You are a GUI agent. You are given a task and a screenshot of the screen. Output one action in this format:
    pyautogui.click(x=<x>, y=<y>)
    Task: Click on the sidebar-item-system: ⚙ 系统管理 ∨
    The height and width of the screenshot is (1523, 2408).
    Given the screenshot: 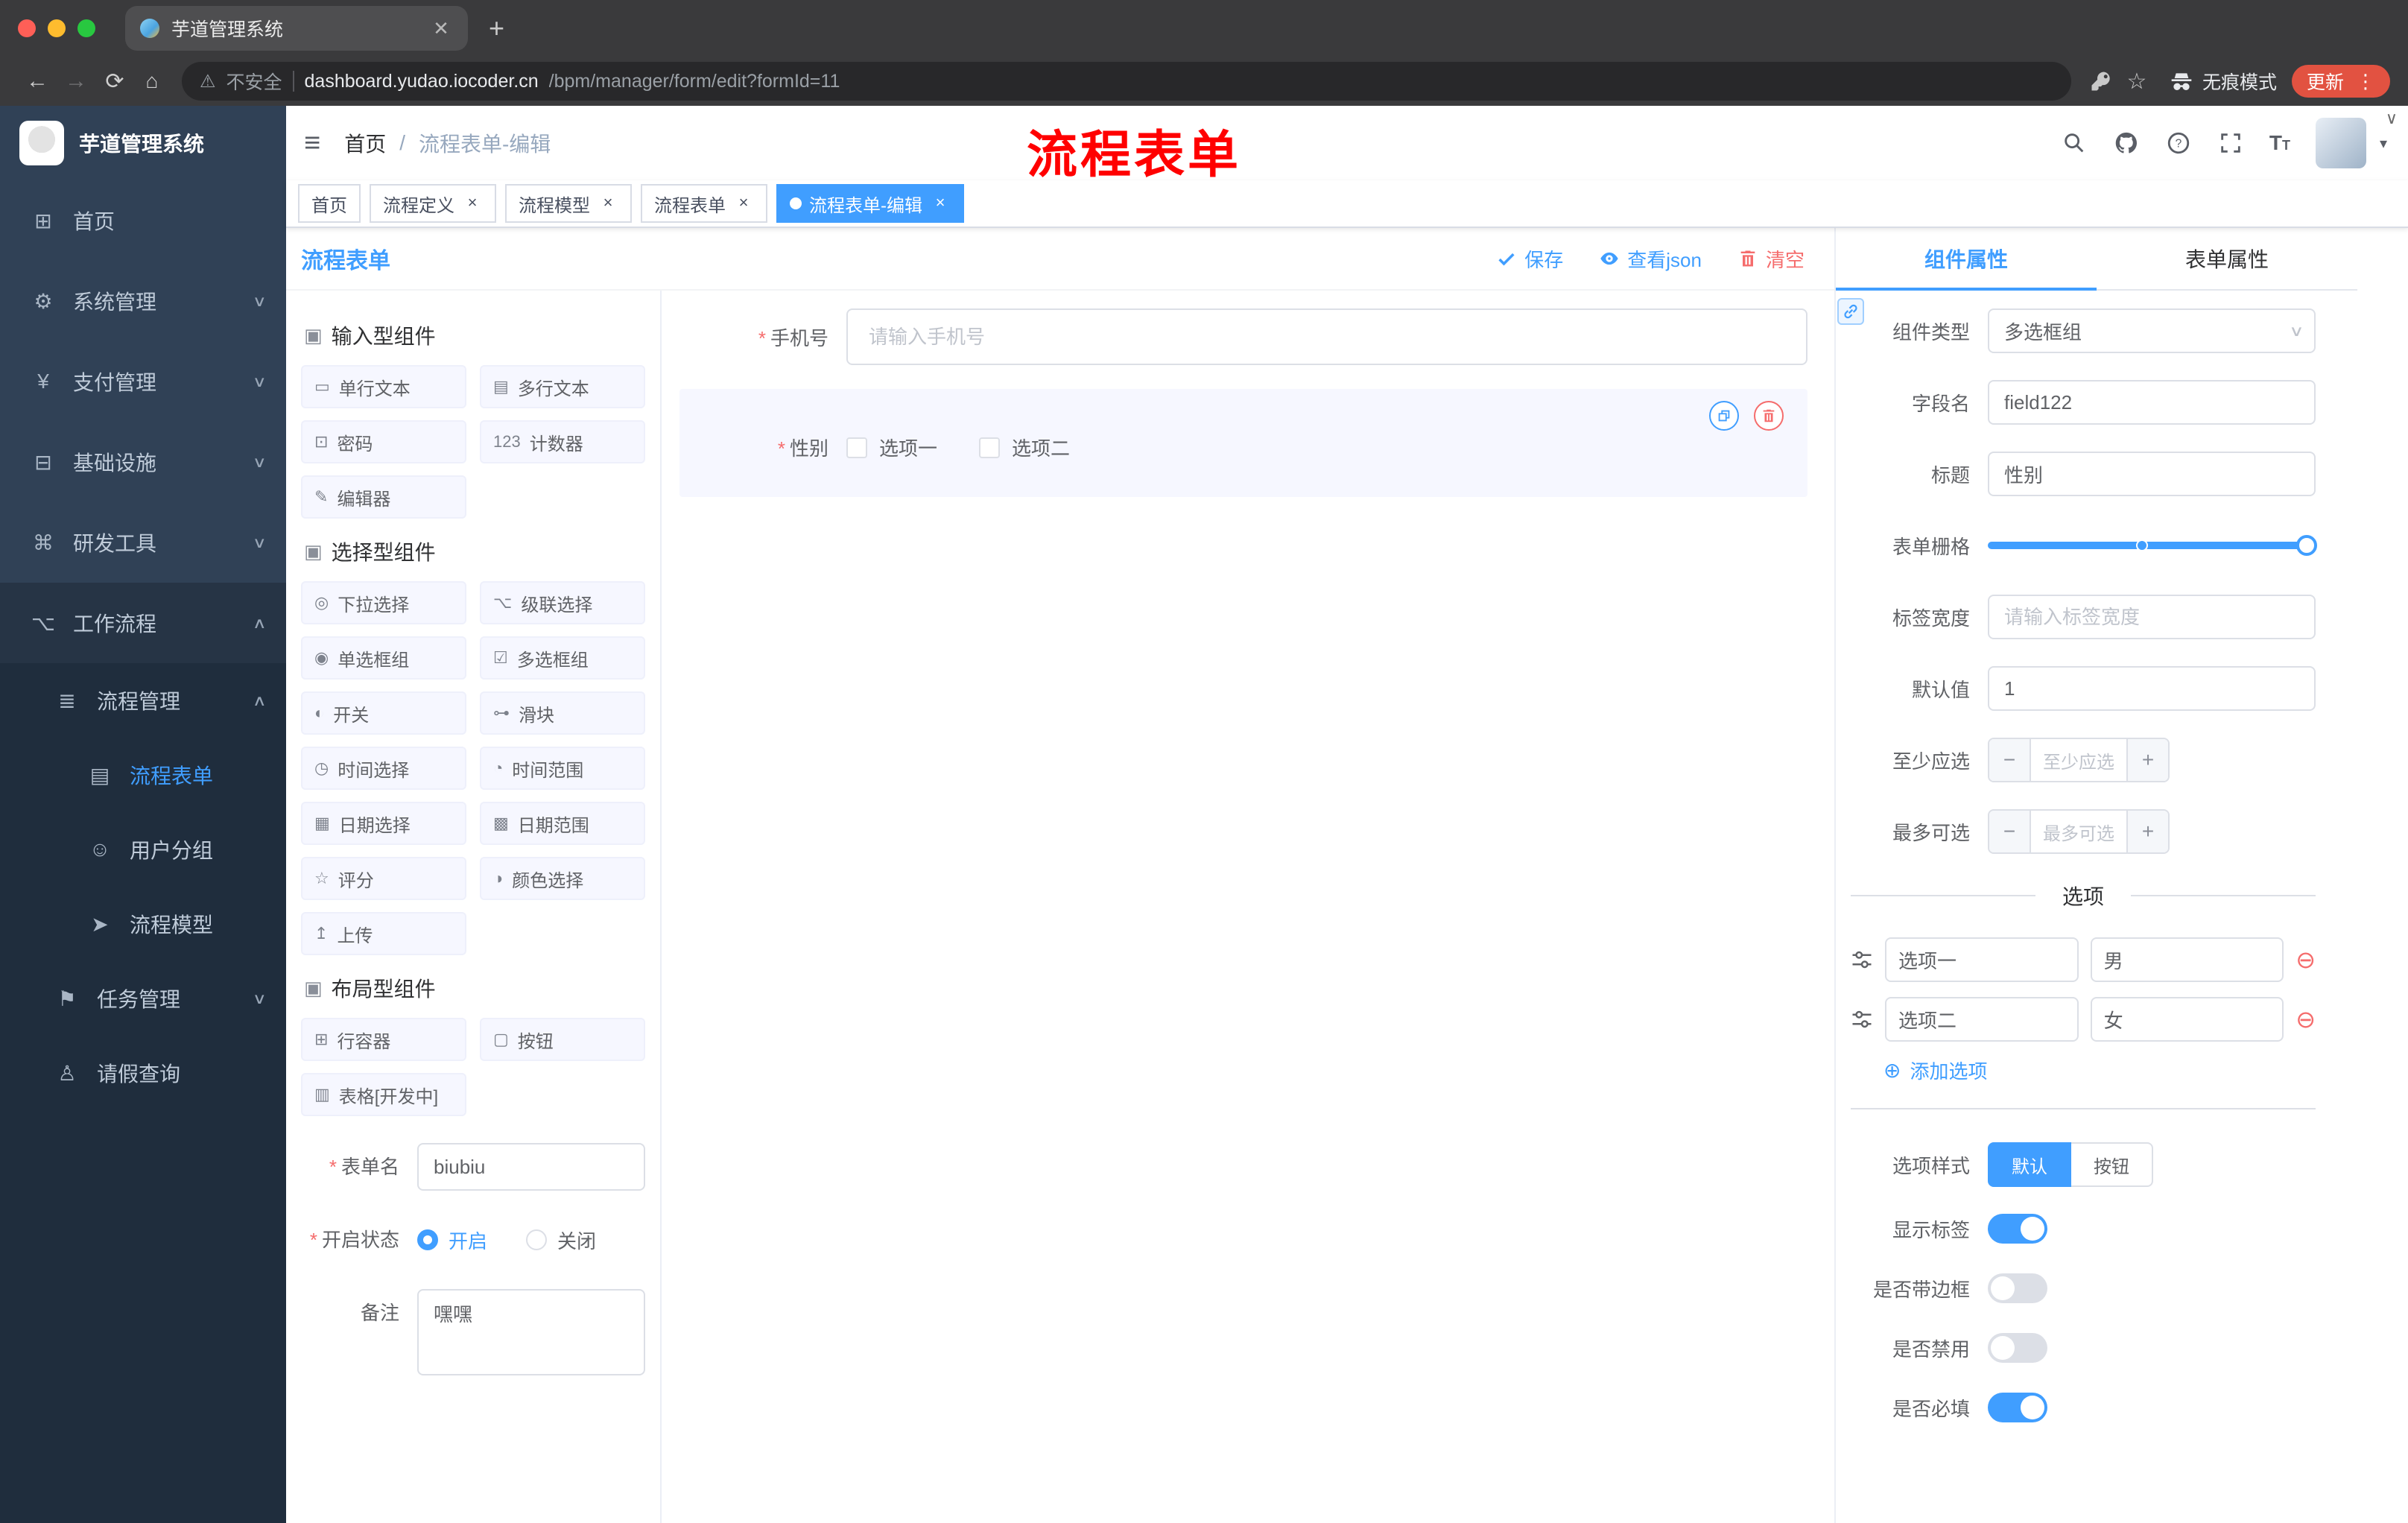 What is the action you would take?
    pyautogui.click(x=143, y=301)
    